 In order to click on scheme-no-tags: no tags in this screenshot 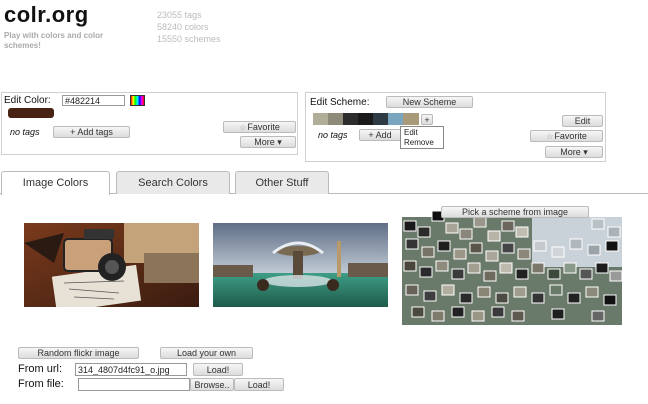, I will do `click(333, 135)`.